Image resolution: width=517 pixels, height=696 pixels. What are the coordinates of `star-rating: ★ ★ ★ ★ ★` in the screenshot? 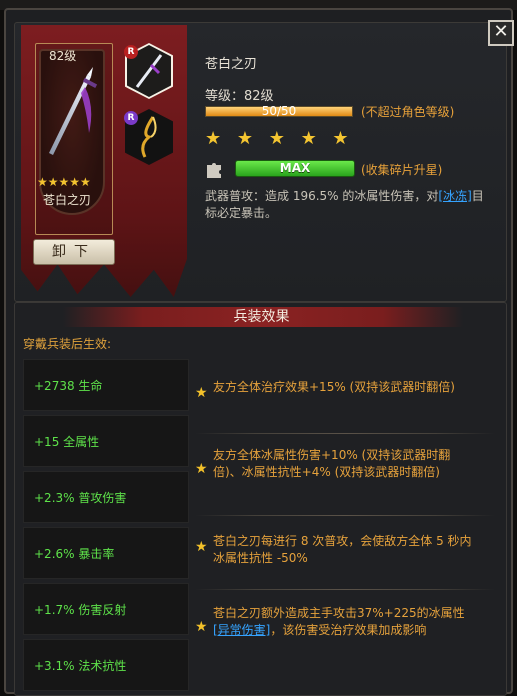 It's located at (279, 138).